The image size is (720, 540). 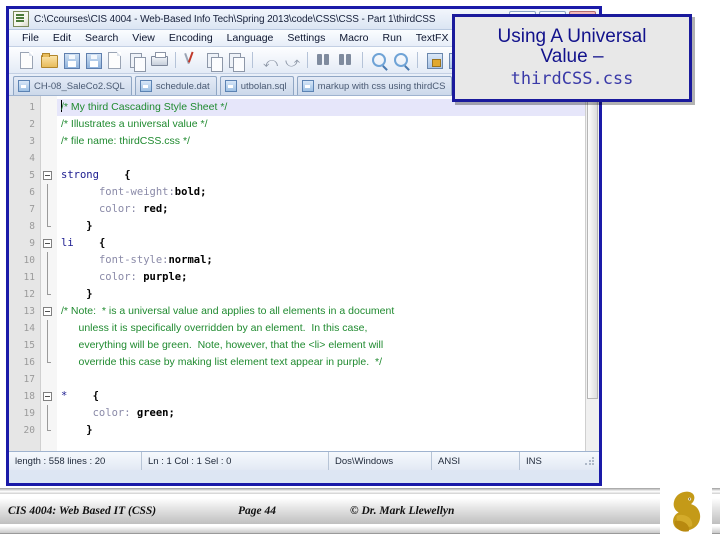 I want to click on tab-markup-with-css: markup with css using thirdCS, so click(x=374, y=85).